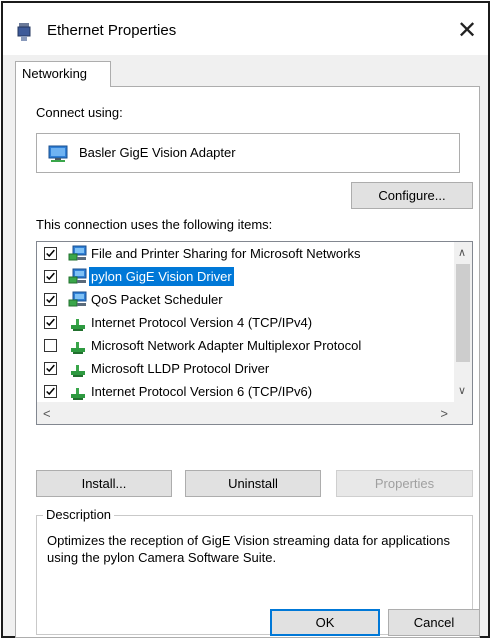  Describe the element at coordinates (463, 313) in the screenshot. I see `scroll-thumb` at that location.